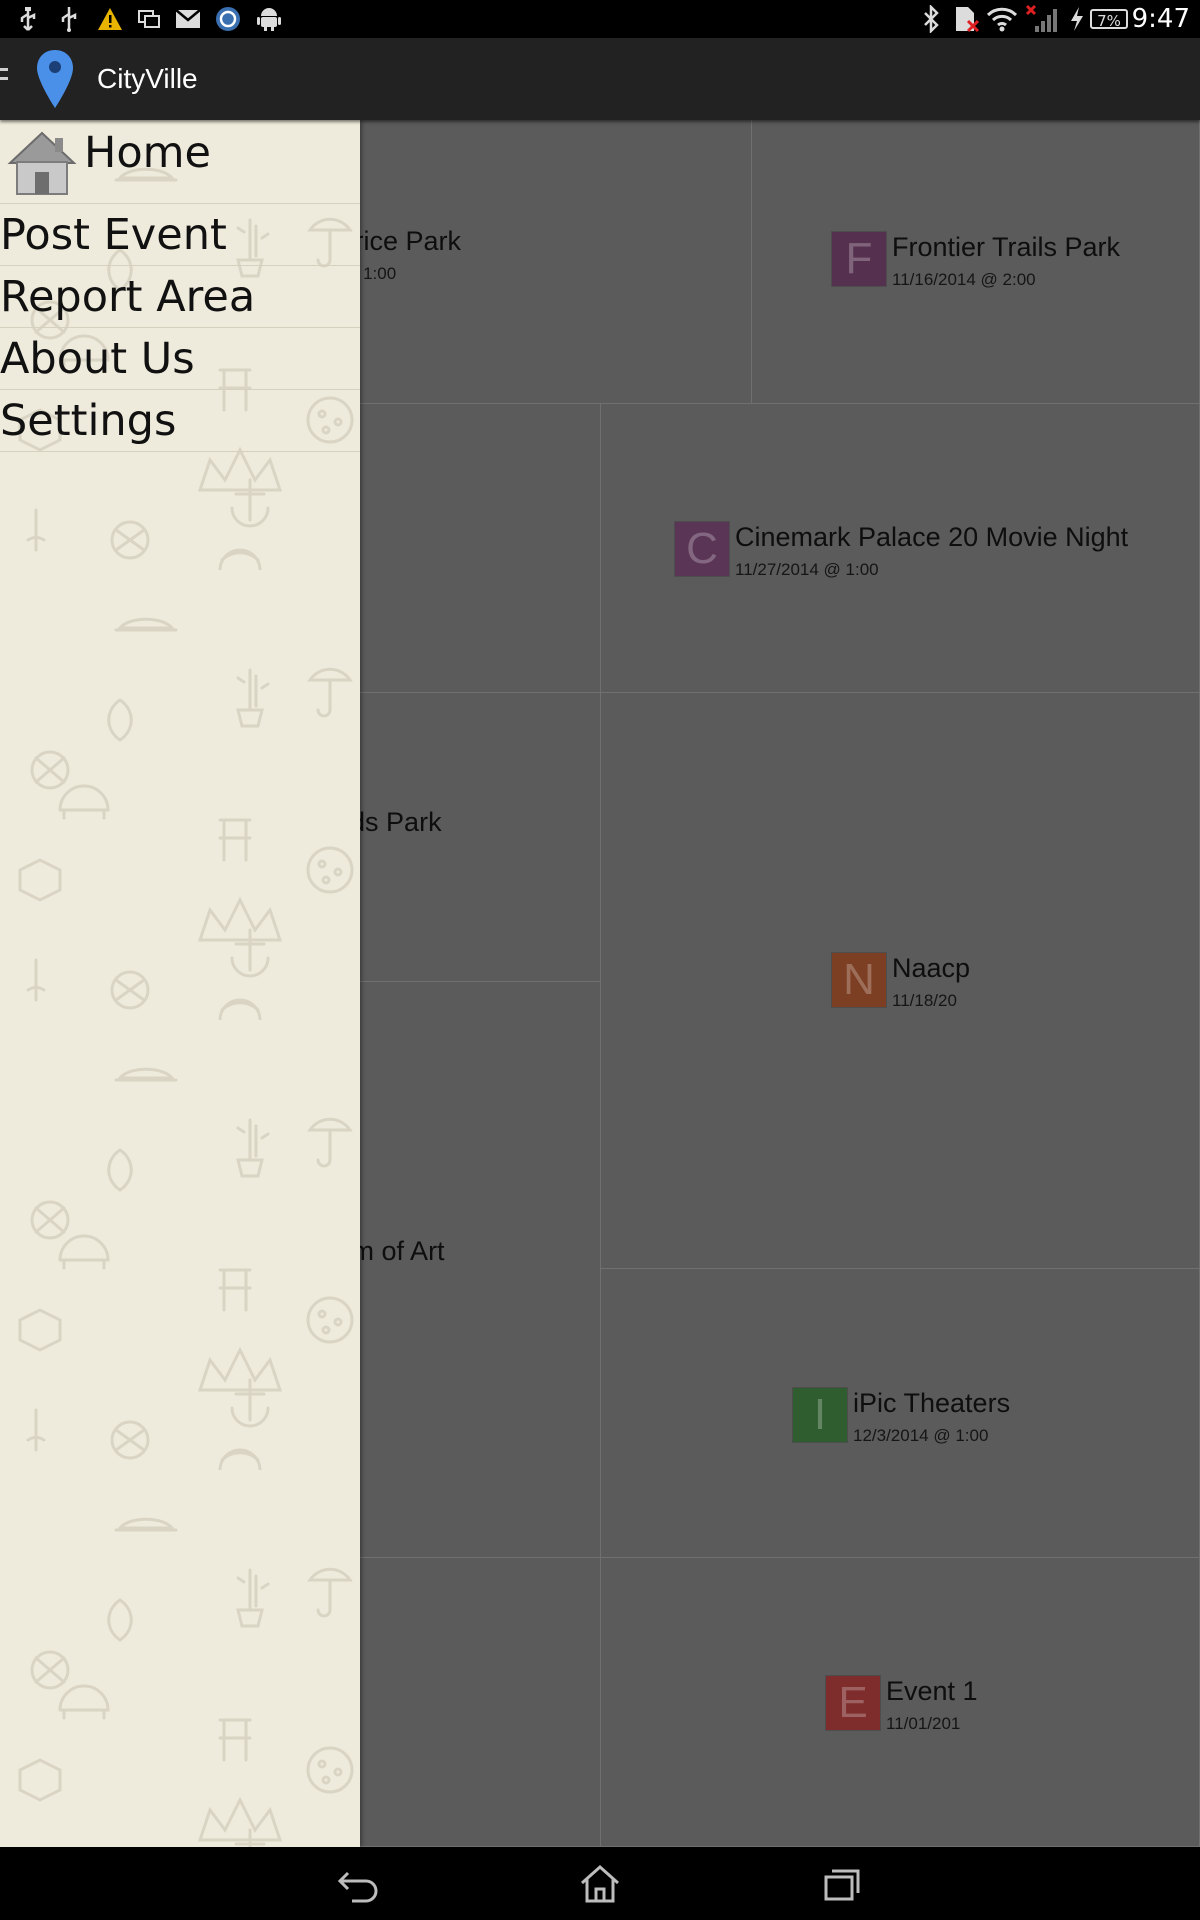  What do you see at coordinates (358, 1883) in the screenshot?
I see `back-icon` at bounding box center [358, 1883].